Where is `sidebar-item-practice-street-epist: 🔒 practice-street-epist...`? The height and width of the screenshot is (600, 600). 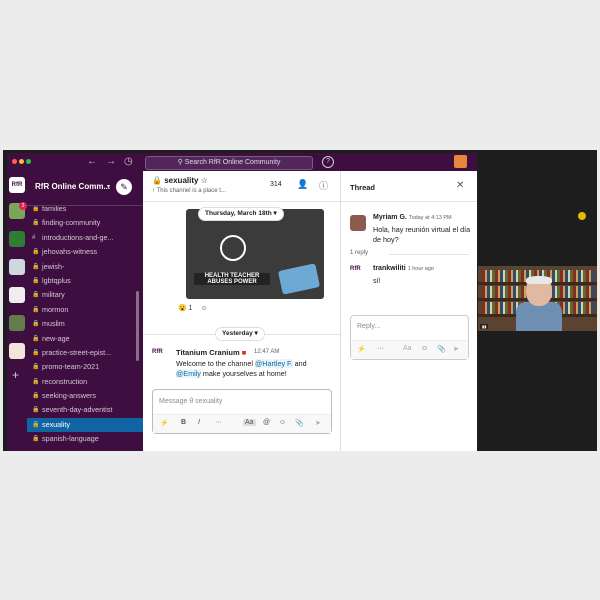 sidebar-item-practice-street-epist: 🔒 practice-street-epist... is located at coordinates (85, 353).